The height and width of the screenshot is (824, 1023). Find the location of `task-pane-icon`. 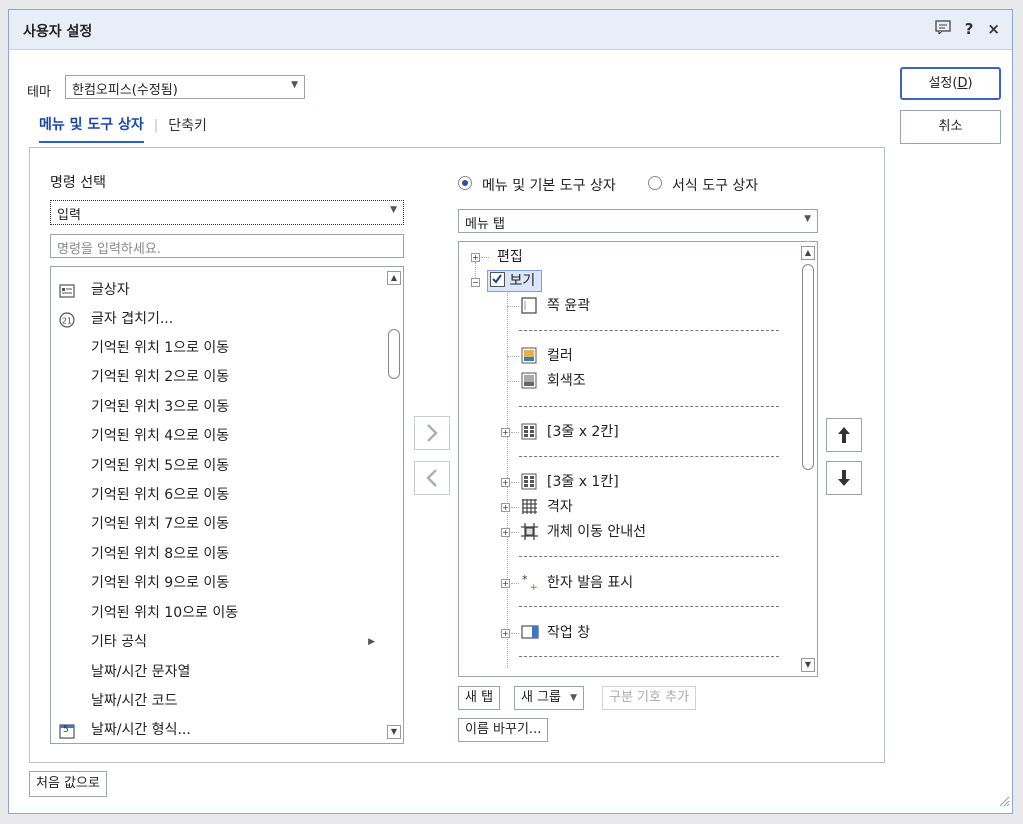

task-pane-icon is located at coordinates (530, 634).